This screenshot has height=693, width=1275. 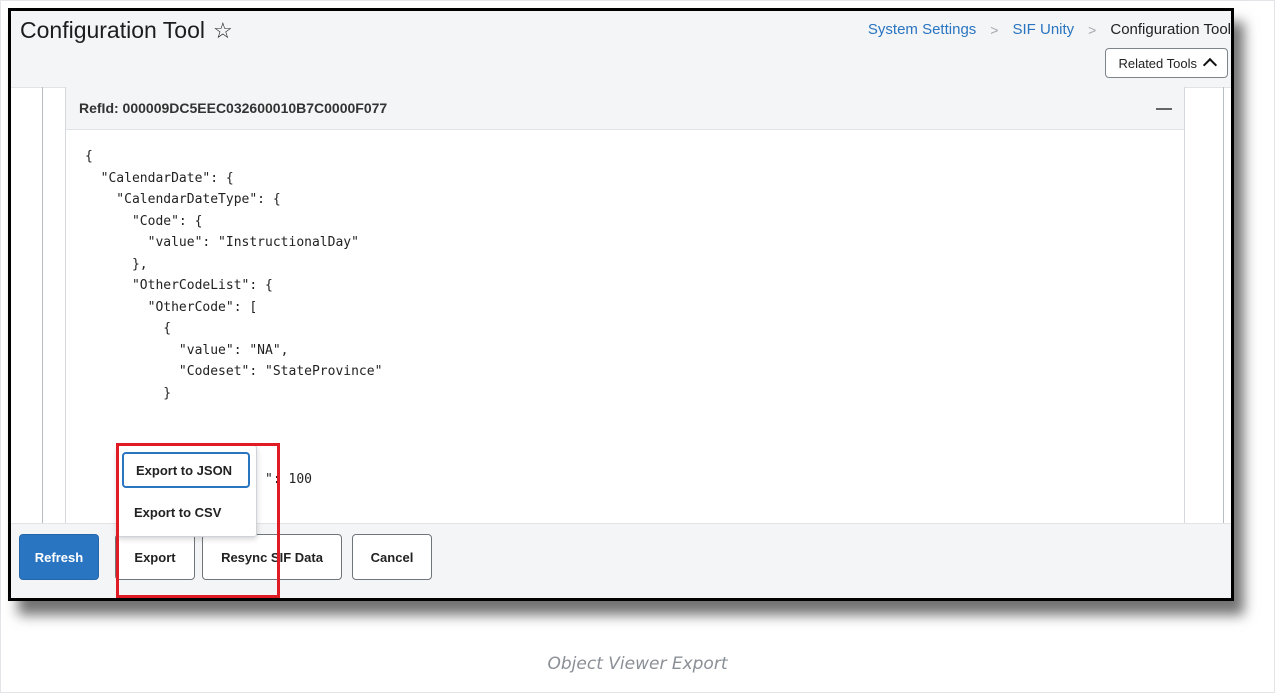 What do you see at coordinates (1210, 65) in the screenshot?
I see `chevron-up-icon` at bounding box center [1210, 65].